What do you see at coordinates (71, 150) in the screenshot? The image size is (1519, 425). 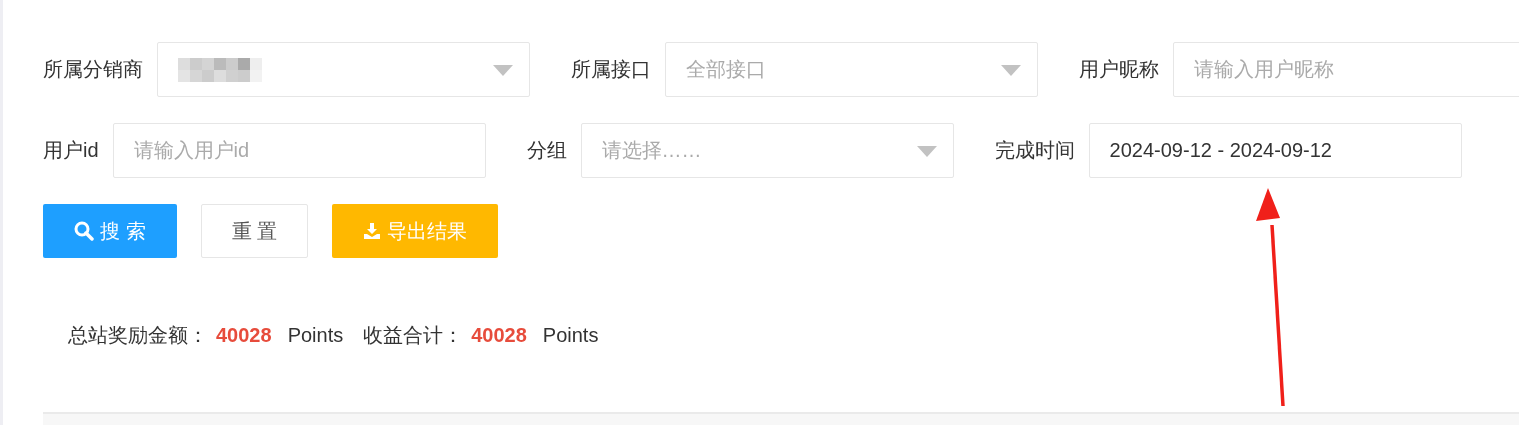 I see `field-label: 用户id` at bounding box center [71, 150].